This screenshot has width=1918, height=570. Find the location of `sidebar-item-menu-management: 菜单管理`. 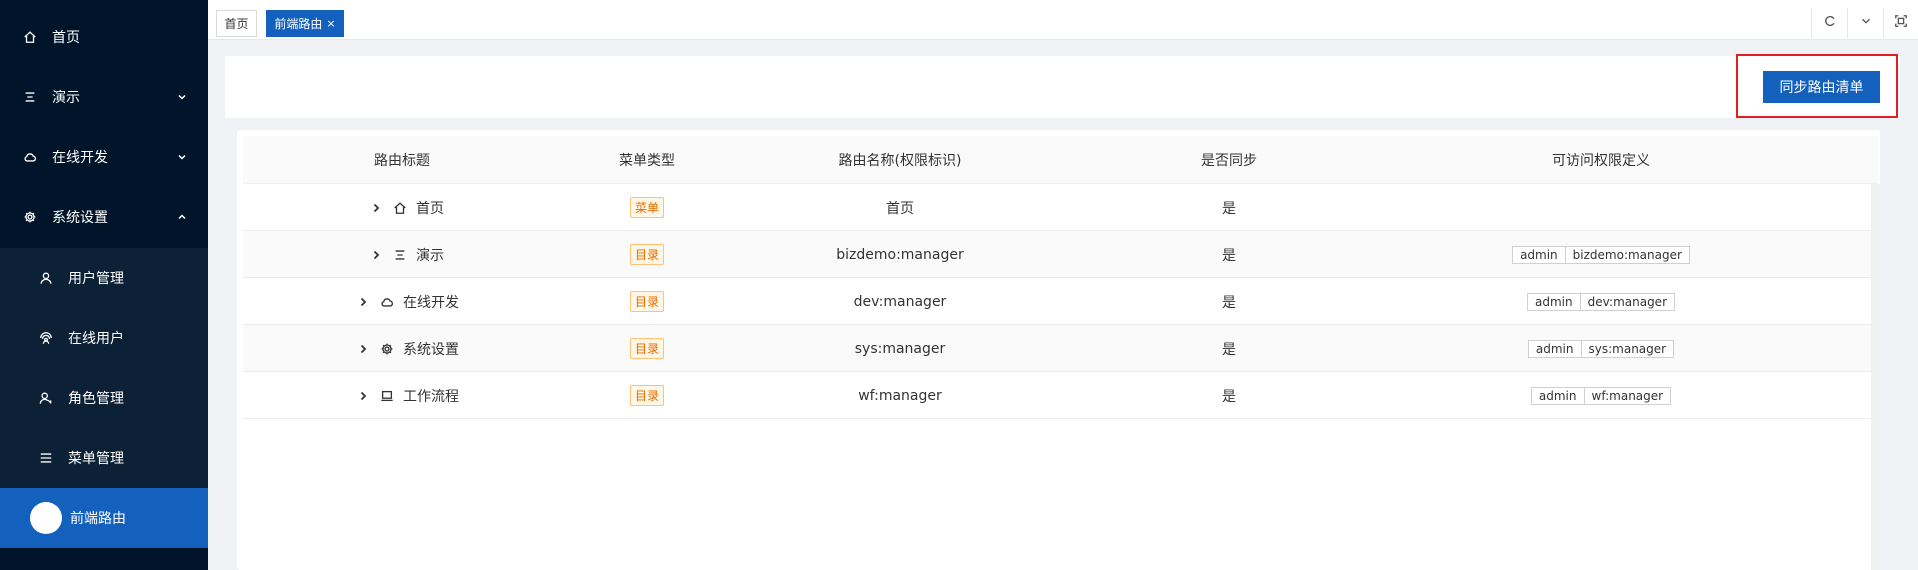

sidebar-item-menu-management: 菜单管理 is located at coordinates (104, 458).